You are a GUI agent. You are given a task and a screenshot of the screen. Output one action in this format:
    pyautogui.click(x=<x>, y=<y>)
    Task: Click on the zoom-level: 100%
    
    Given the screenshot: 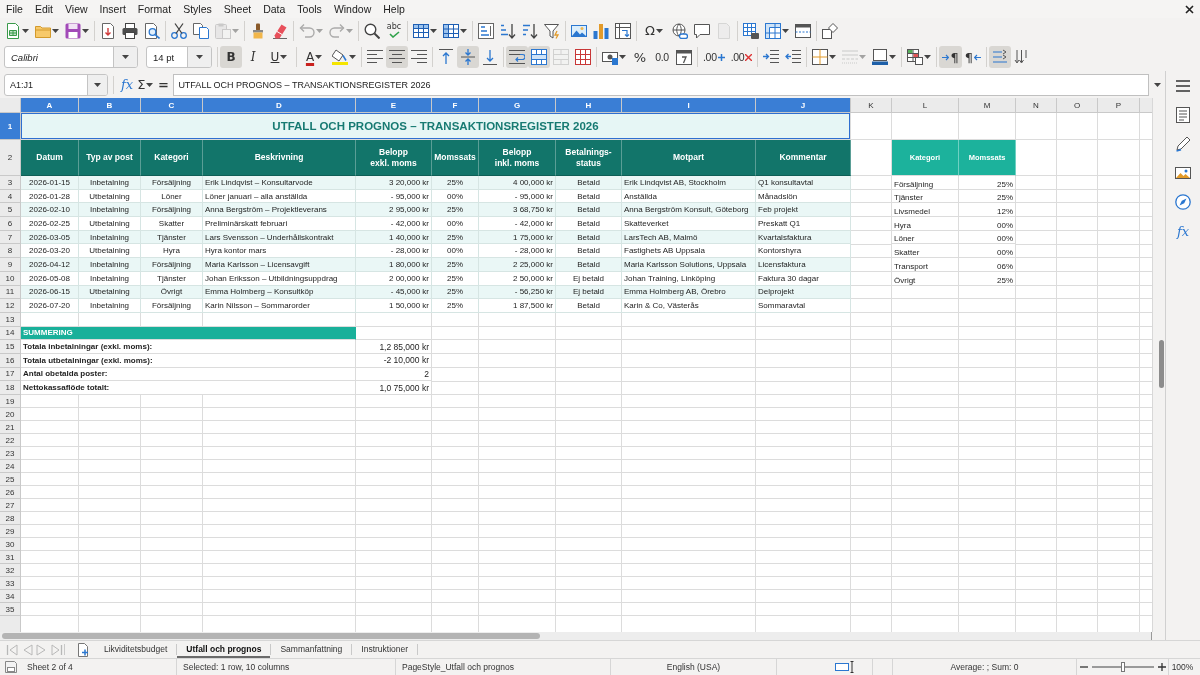 What is the action you would take?
    pyautogui.click(x=1182, y=667)
    